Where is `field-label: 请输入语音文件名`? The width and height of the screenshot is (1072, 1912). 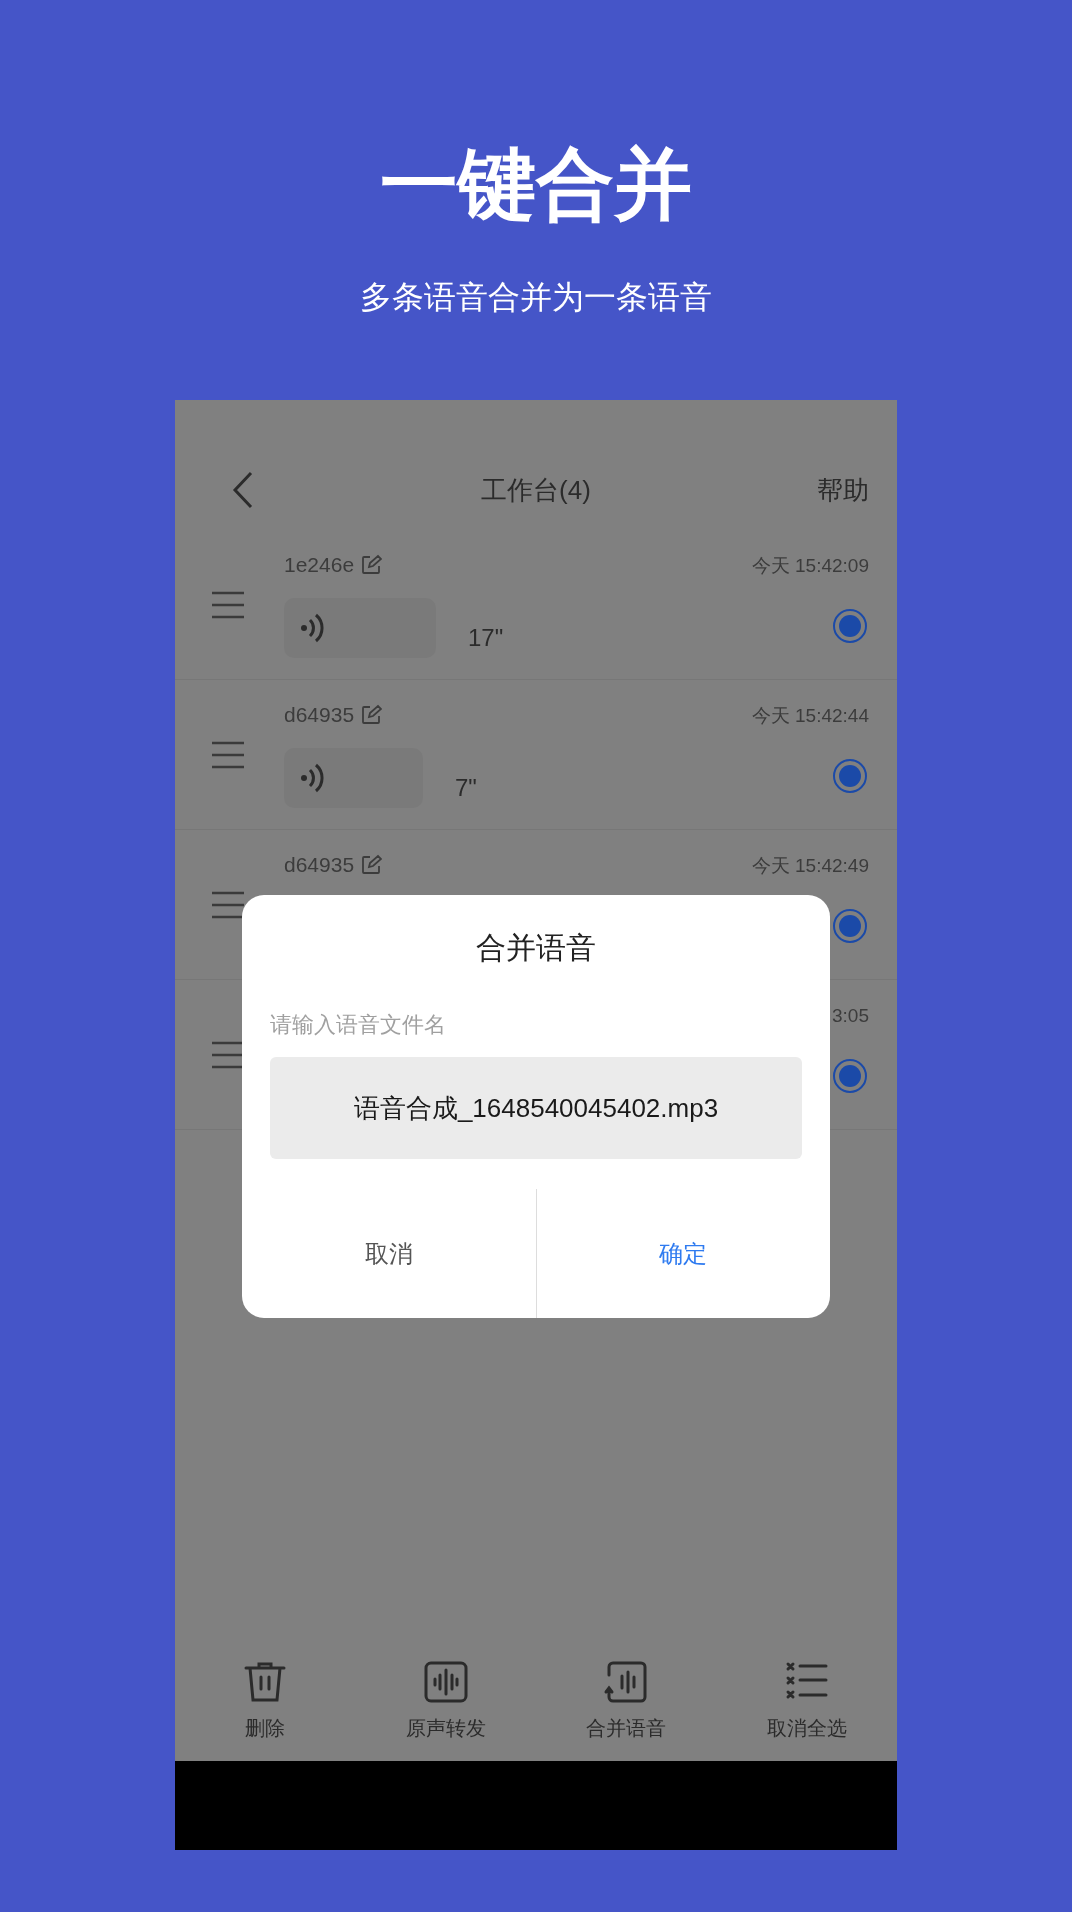 field-label: 请输入语音文件名 is located at coordinates (358, 1025).